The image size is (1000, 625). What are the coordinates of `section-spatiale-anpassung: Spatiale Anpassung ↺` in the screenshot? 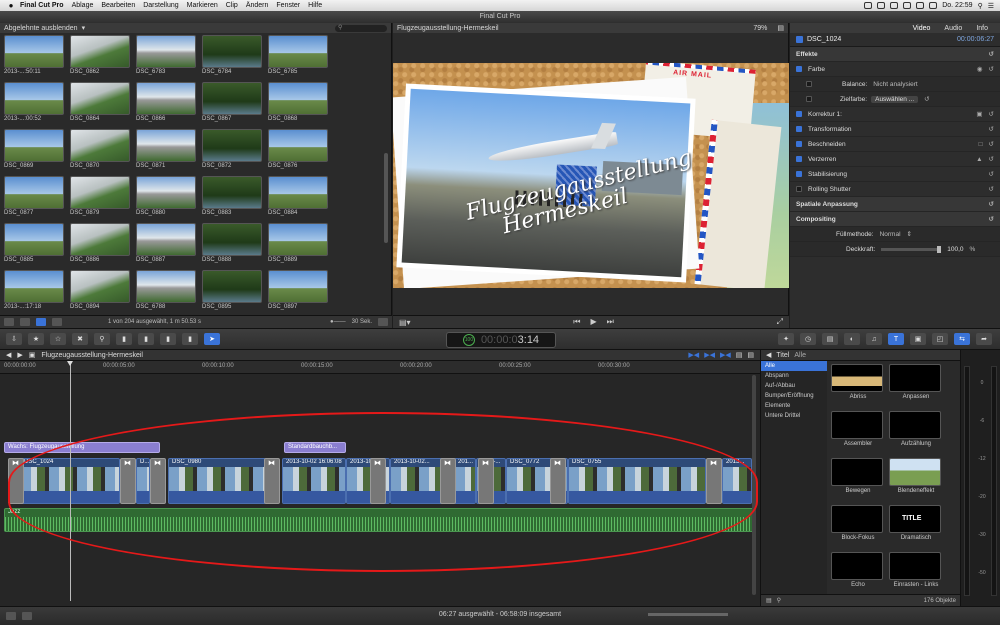 It's located at (895, 204).